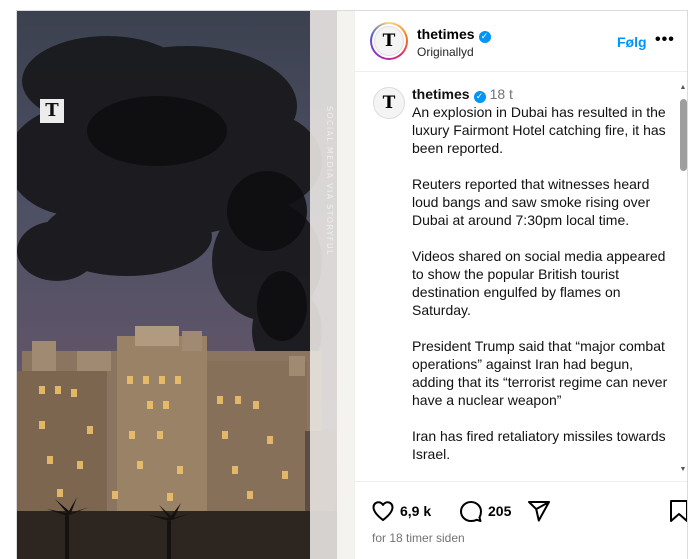 The width and height of the screenshot is (699, 559). I want to click on share-icon, so click(539, 511).